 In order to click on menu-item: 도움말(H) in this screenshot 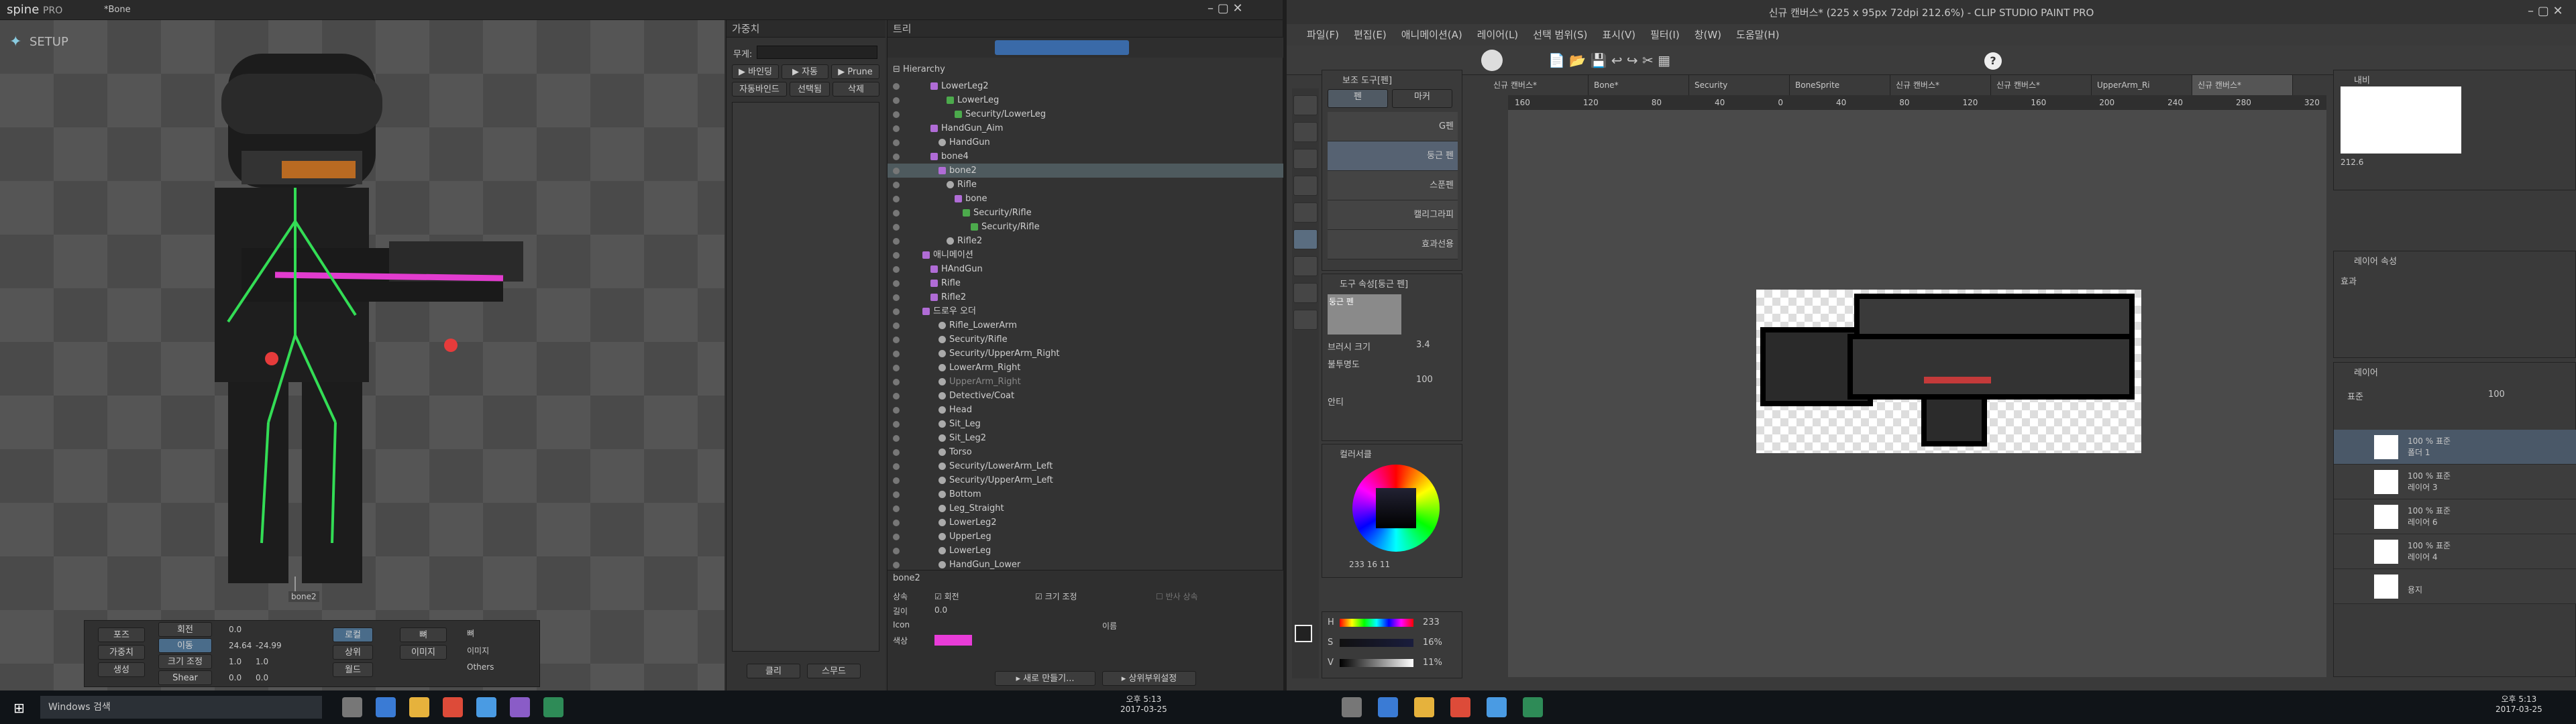, I will do `click(1757, 35)`.